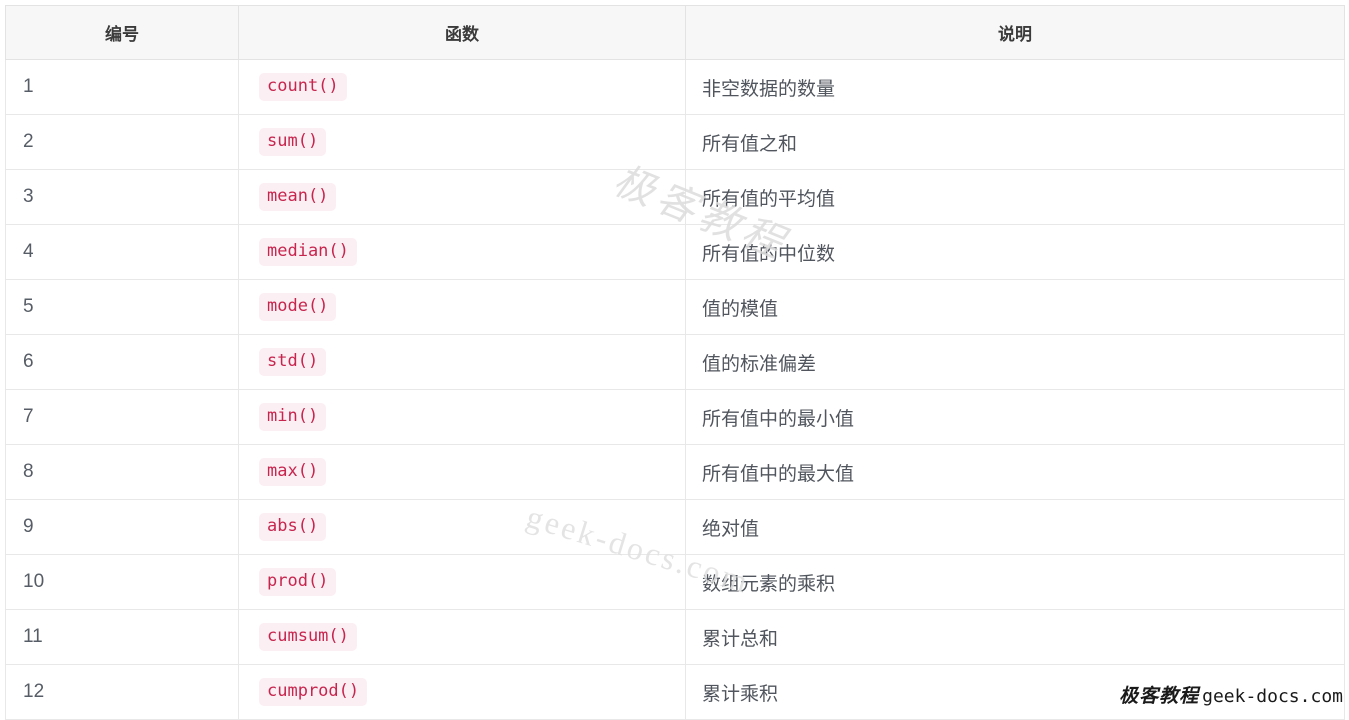 The height and width of the screenshot is (720, 1349). What do you see at coordinates (1015, 527) in the screenshot?
I see `function-description-cell: 绝对值` at bounding box center [1015, 527].